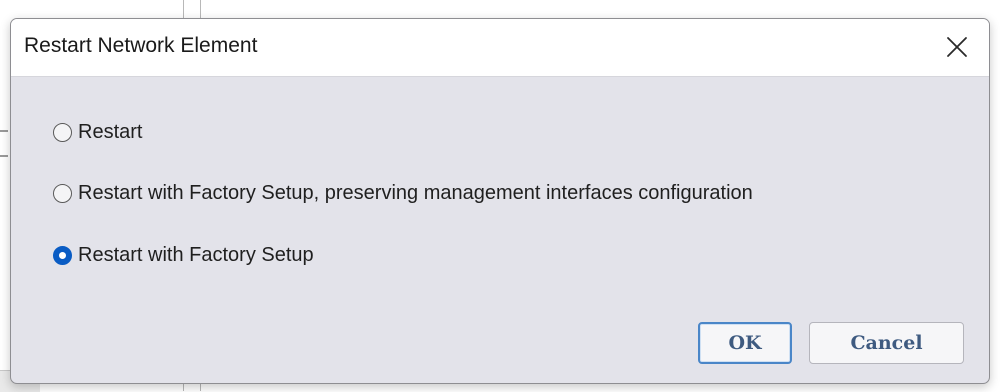 The width and height of the screenshot is (1004, 392). I want to click on radio-button-restart-factory, so click(62, 255).